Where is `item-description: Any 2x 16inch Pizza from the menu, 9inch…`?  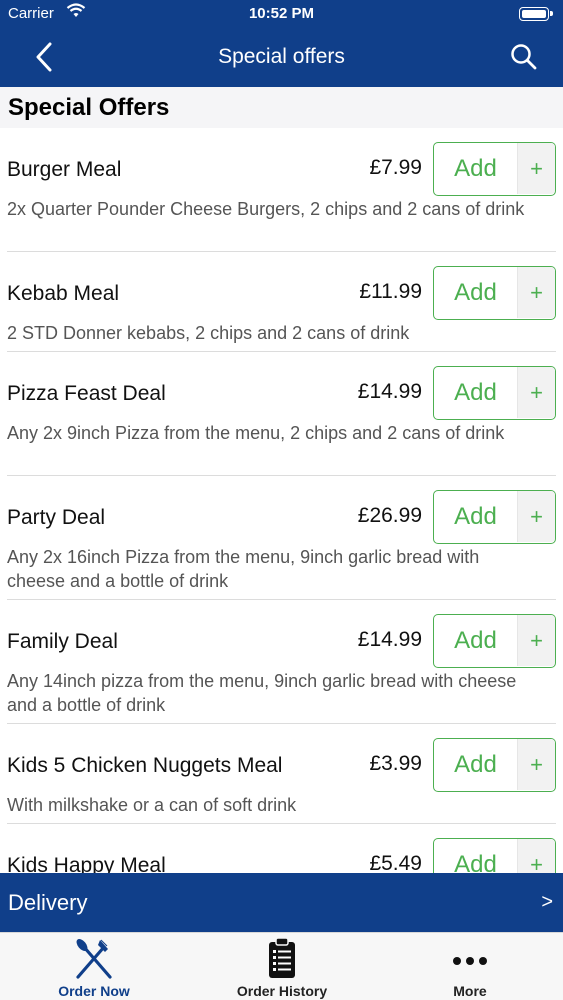
item-description: Any 2x 16inch Pizza from the menu, 9inch… is located at coordinates (243, 569).